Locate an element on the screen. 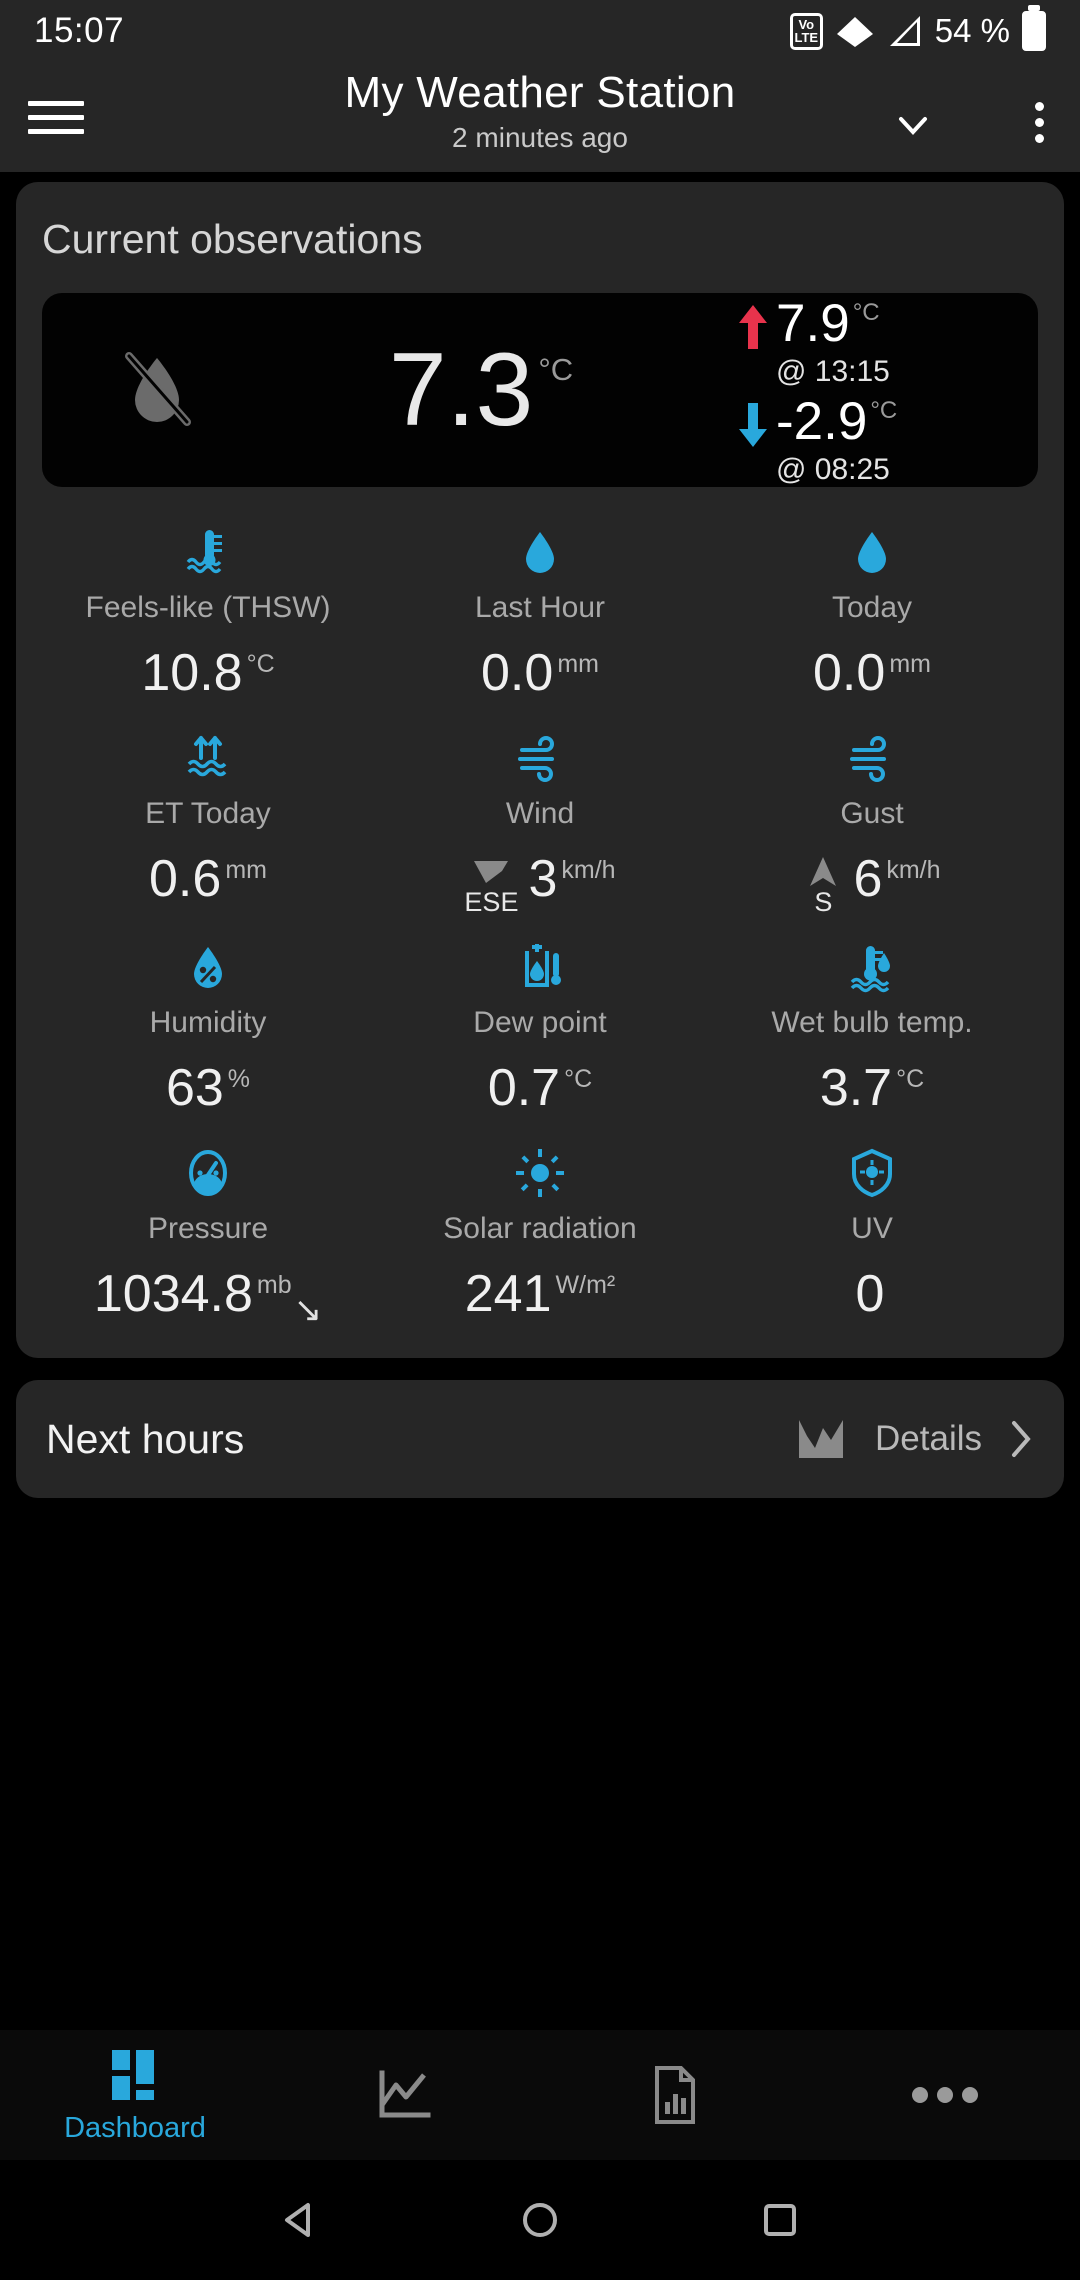 The image size is (1080, 2280). nav-item-reports is located at coordinates (675, 2095).